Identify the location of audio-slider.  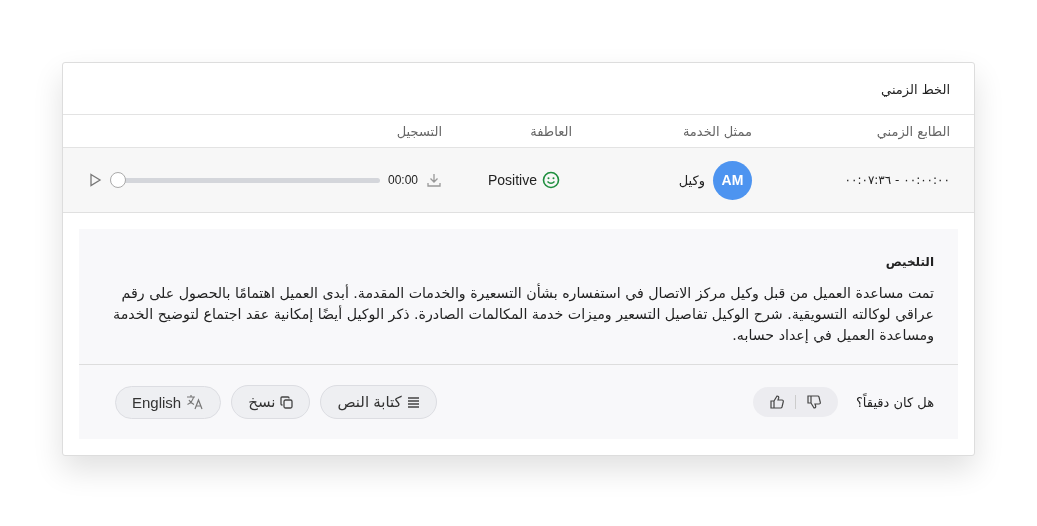
(244, 180).